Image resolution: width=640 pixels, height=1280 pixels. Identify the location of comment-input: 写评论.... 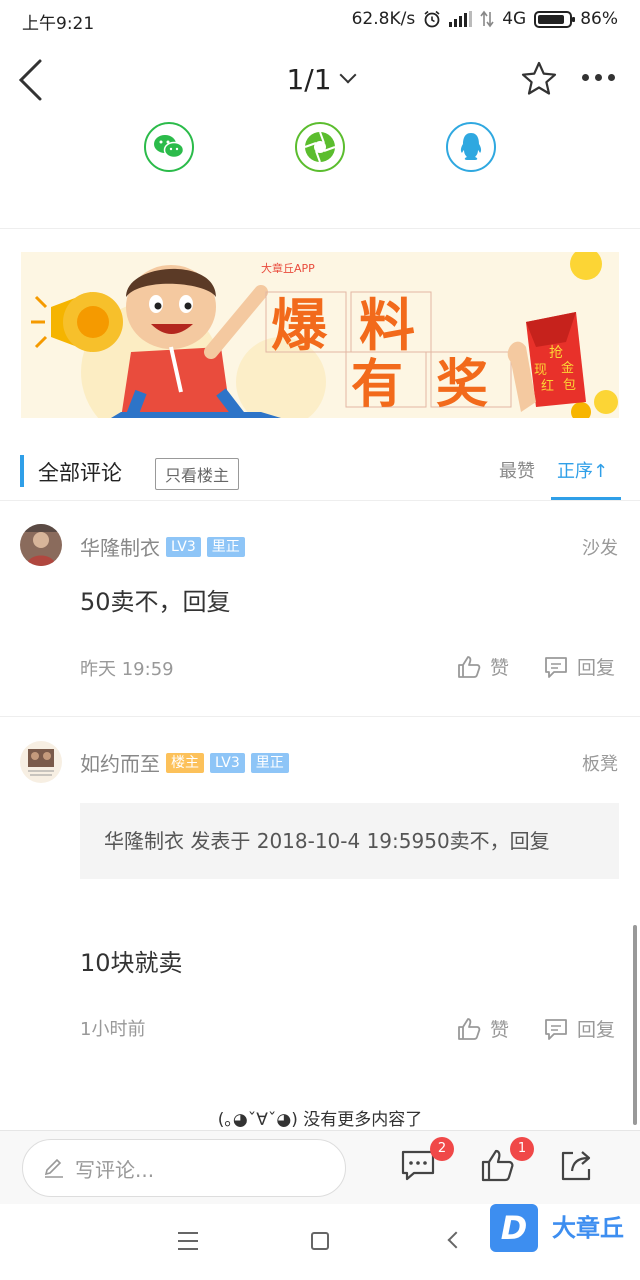
(184, 1168).